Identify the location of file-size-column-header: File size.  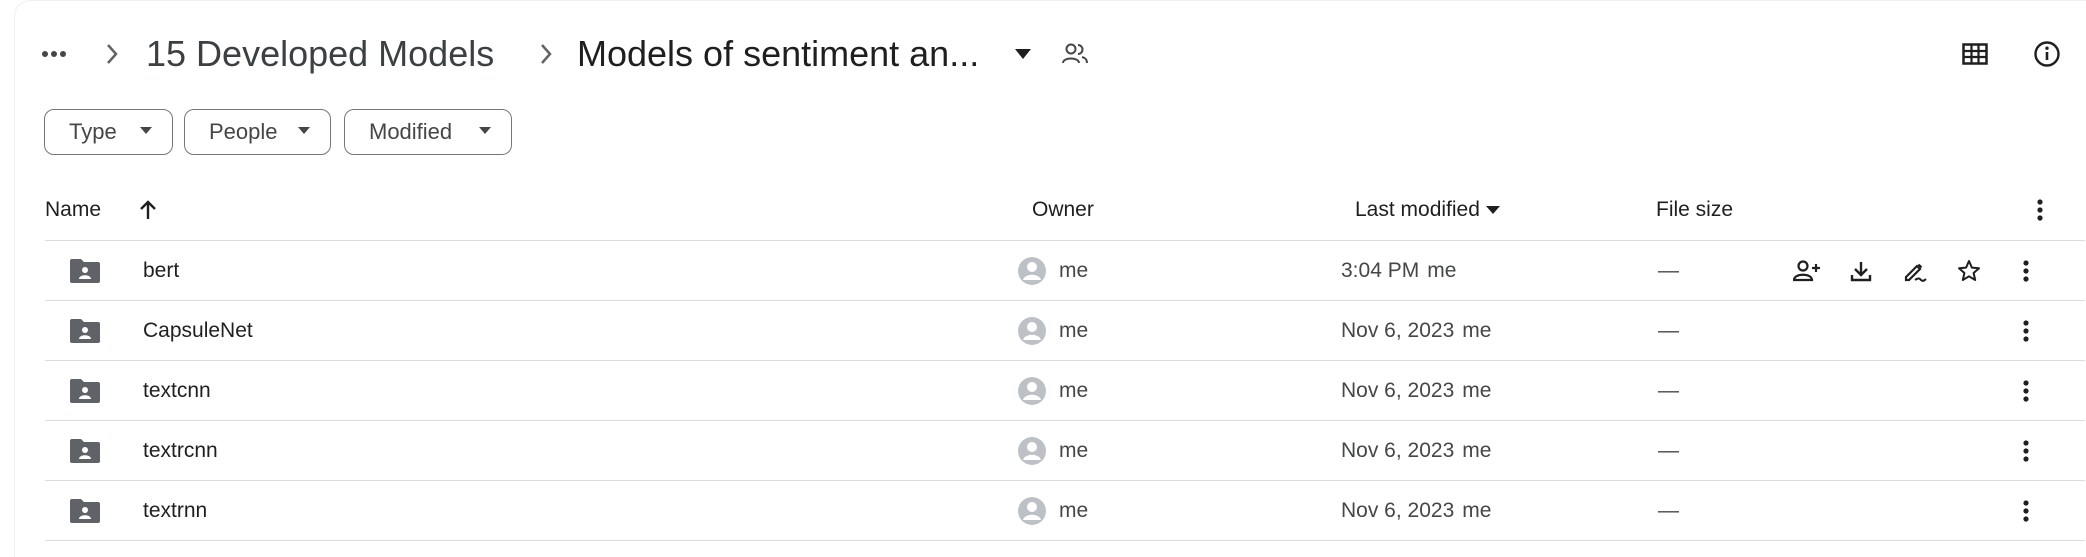
(1695, 209).